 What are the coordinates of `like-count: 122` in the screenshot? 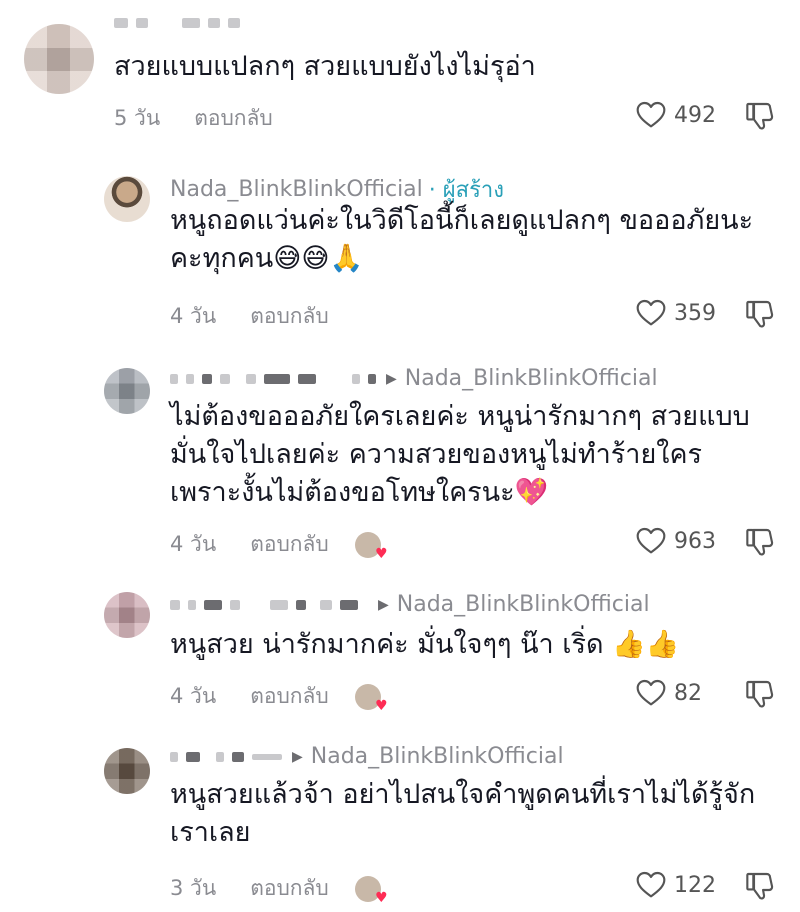 It's located at (695, 885).